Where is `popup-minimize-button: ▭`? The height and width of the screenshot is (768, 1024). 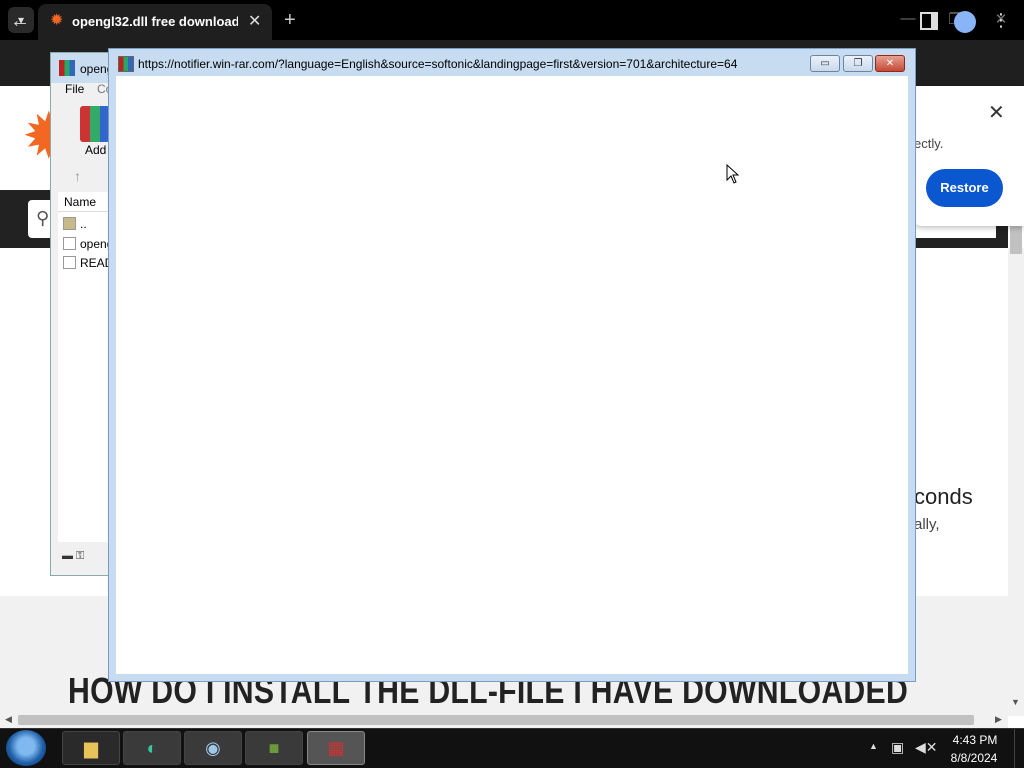
popup-minimize-button: ▭ is located at coordinates (825, 63).